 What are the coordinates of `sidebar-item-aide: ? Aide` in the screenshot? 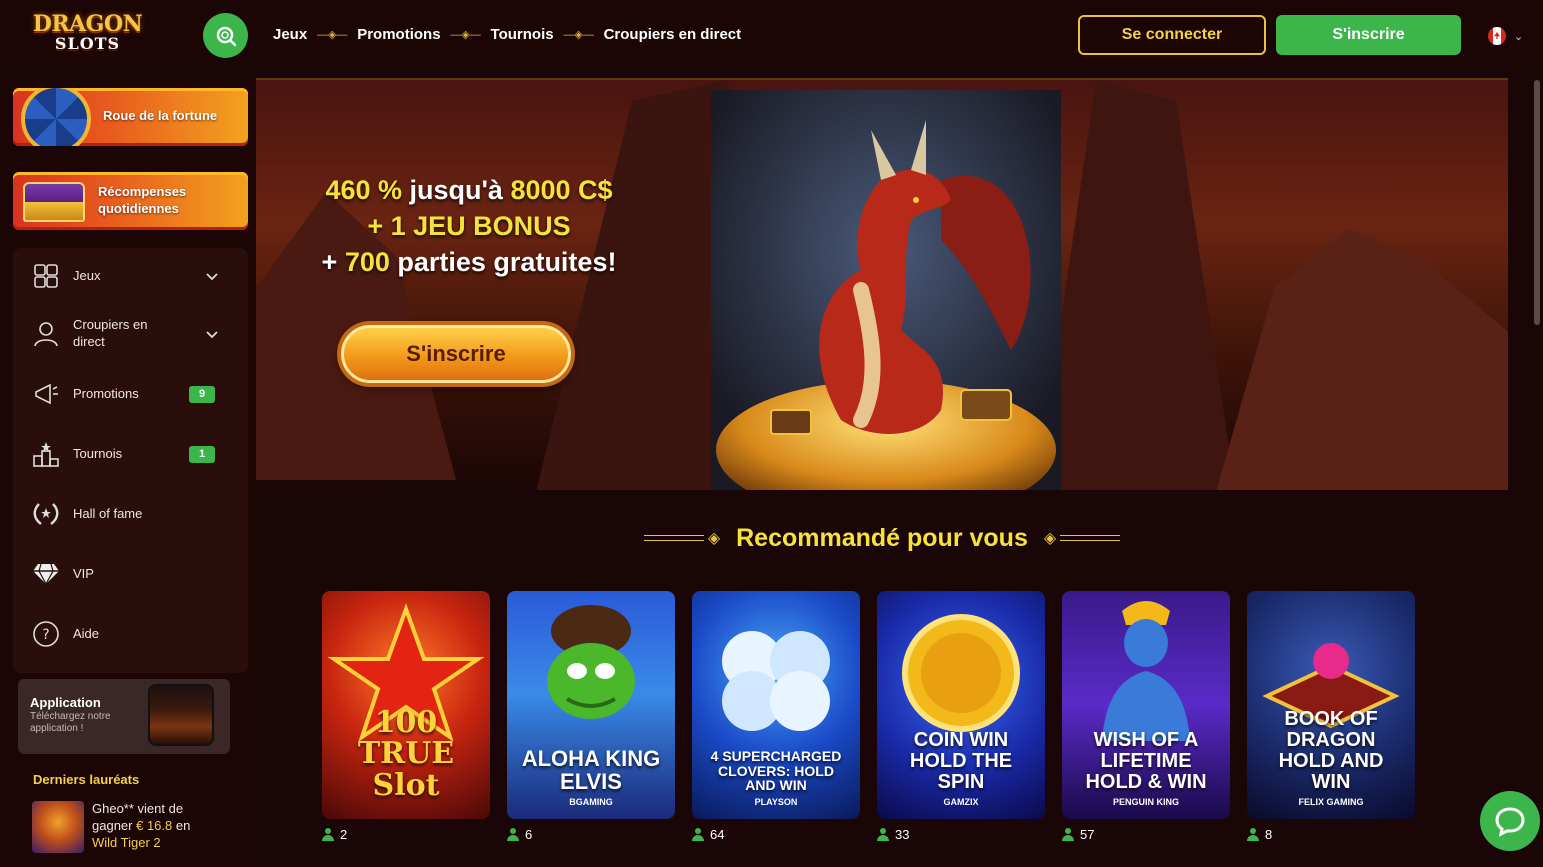 It's located at (130, 634).